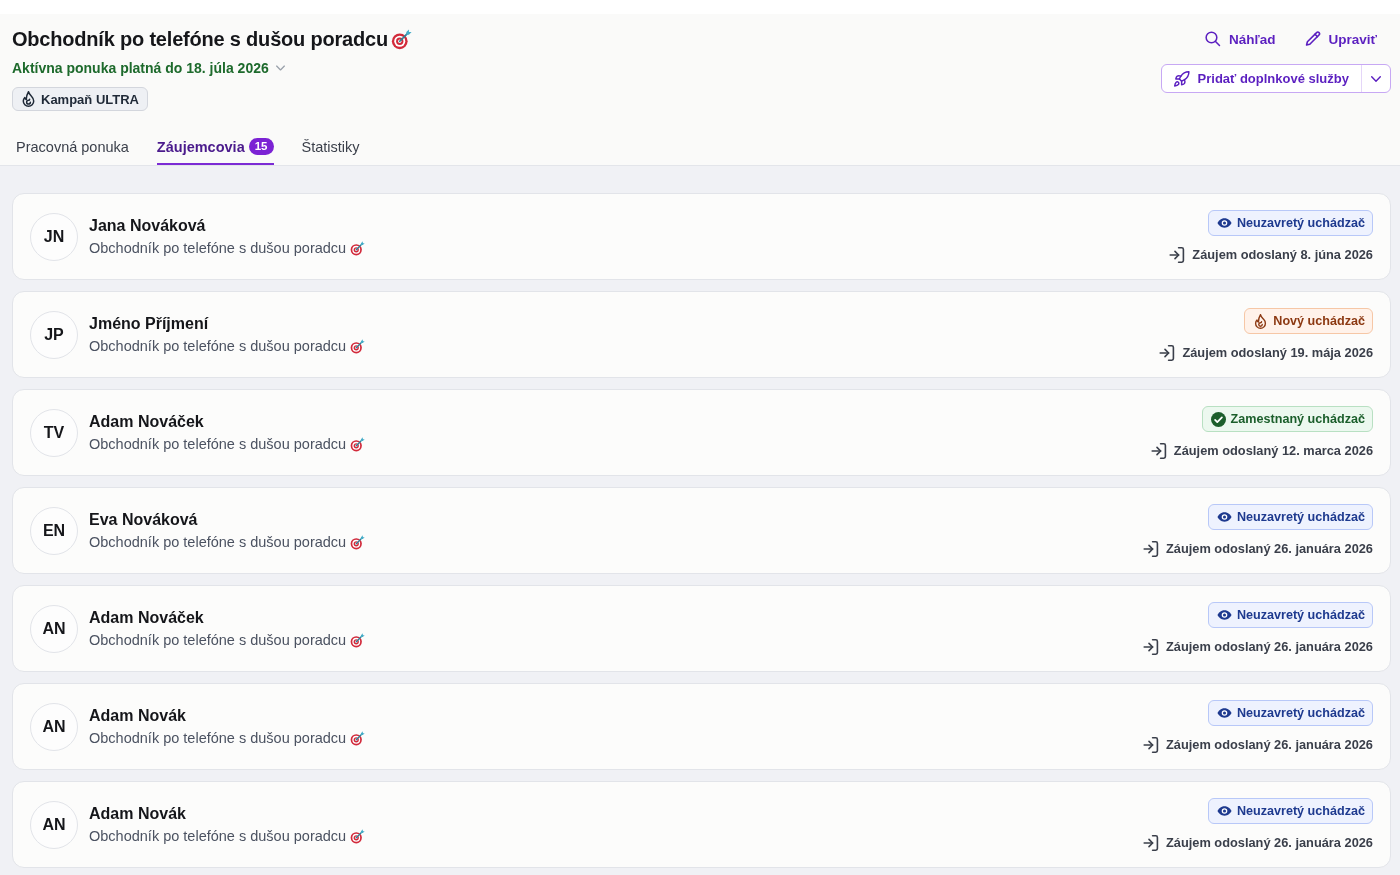 This screenshot has height=875, width=1400. Describe the element at coordinates (261, 146) in the screenshot. I see `count-badge: 15` at that location.